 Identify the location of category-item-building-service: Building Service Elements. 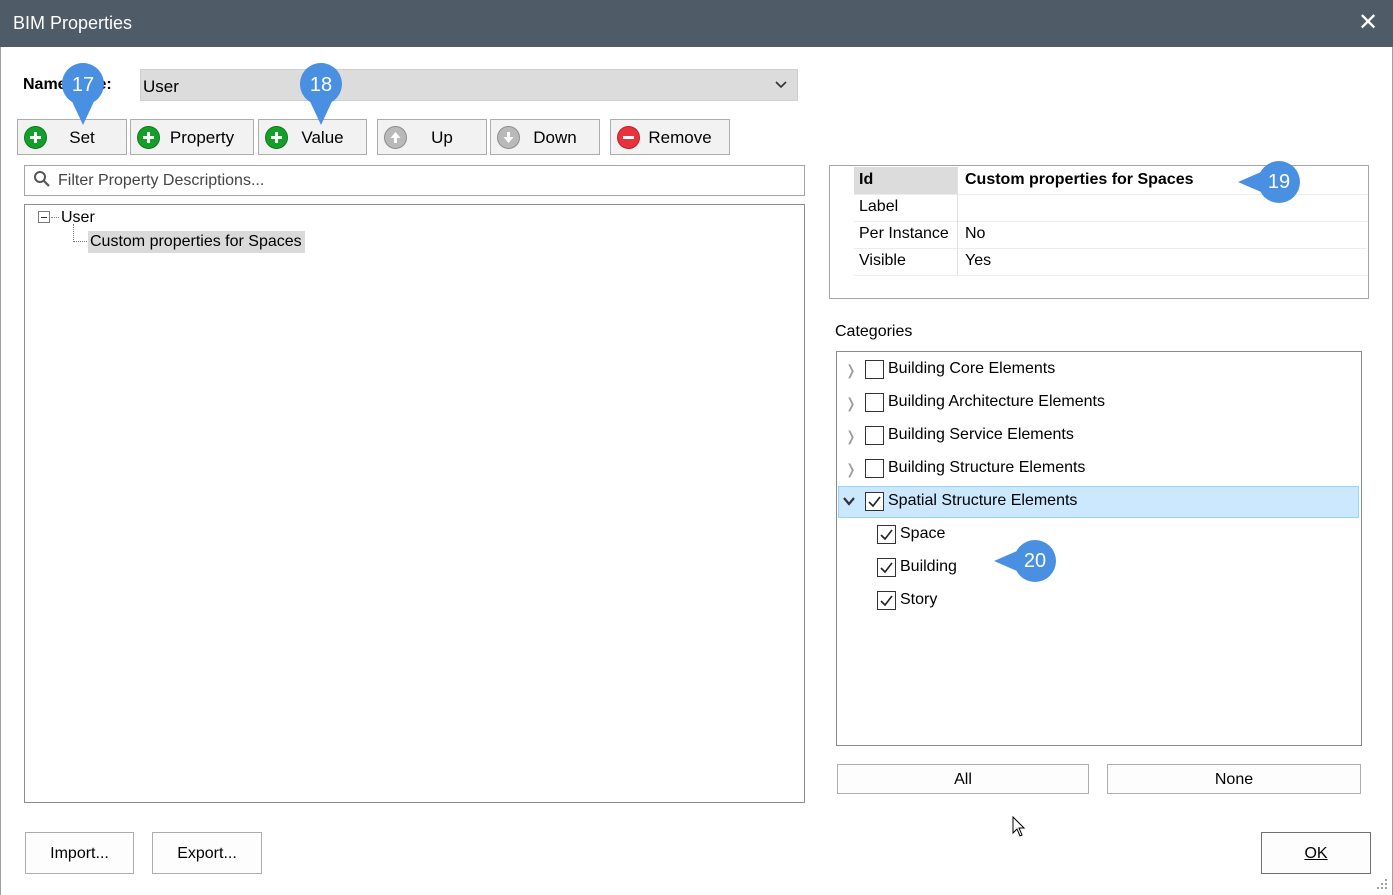
(981, 435).